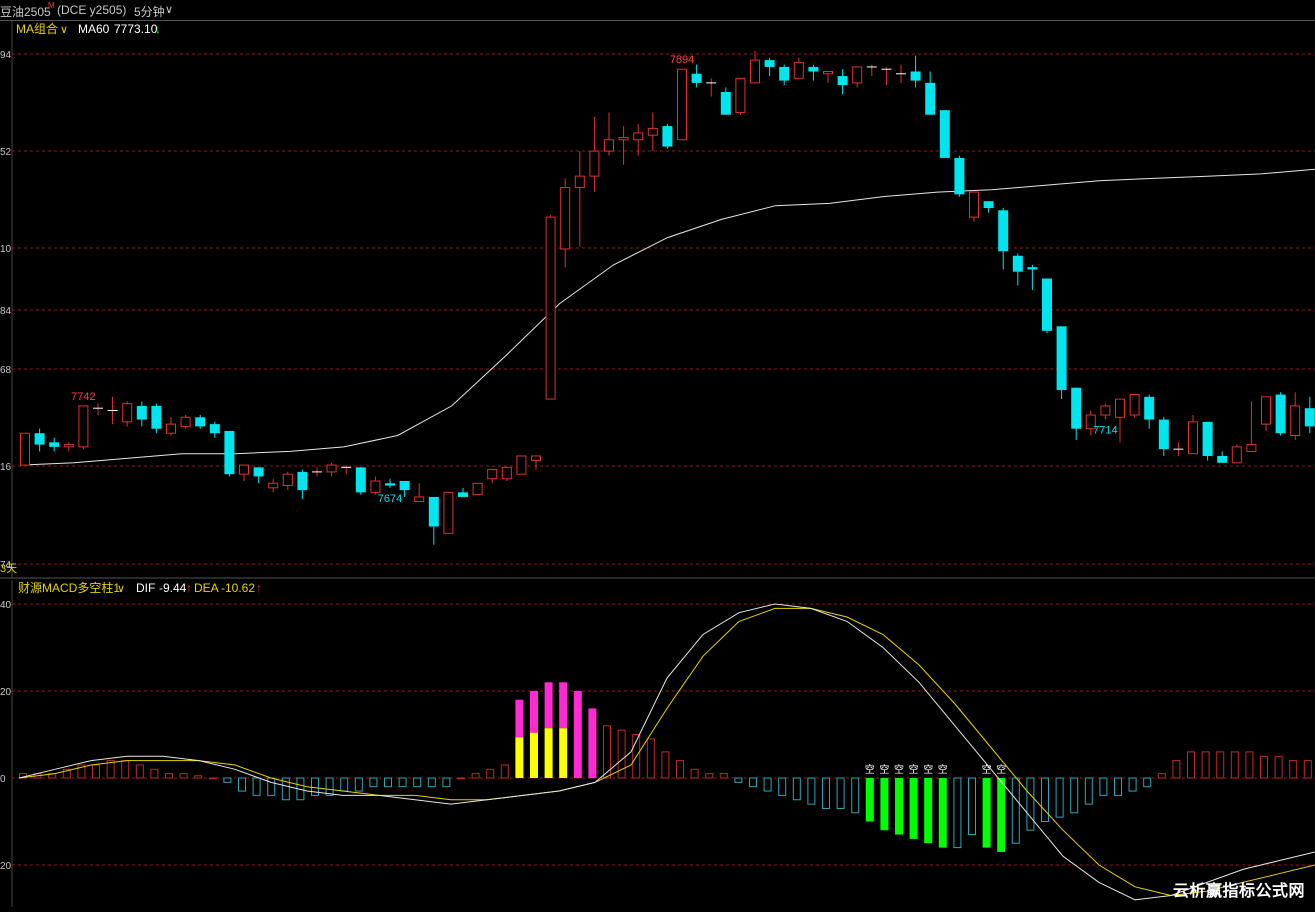 The width and height of the screenshot is (1315, 912). I want to click on macd-indicator-label: 财源MACD多空柱1, so click(69, 587).